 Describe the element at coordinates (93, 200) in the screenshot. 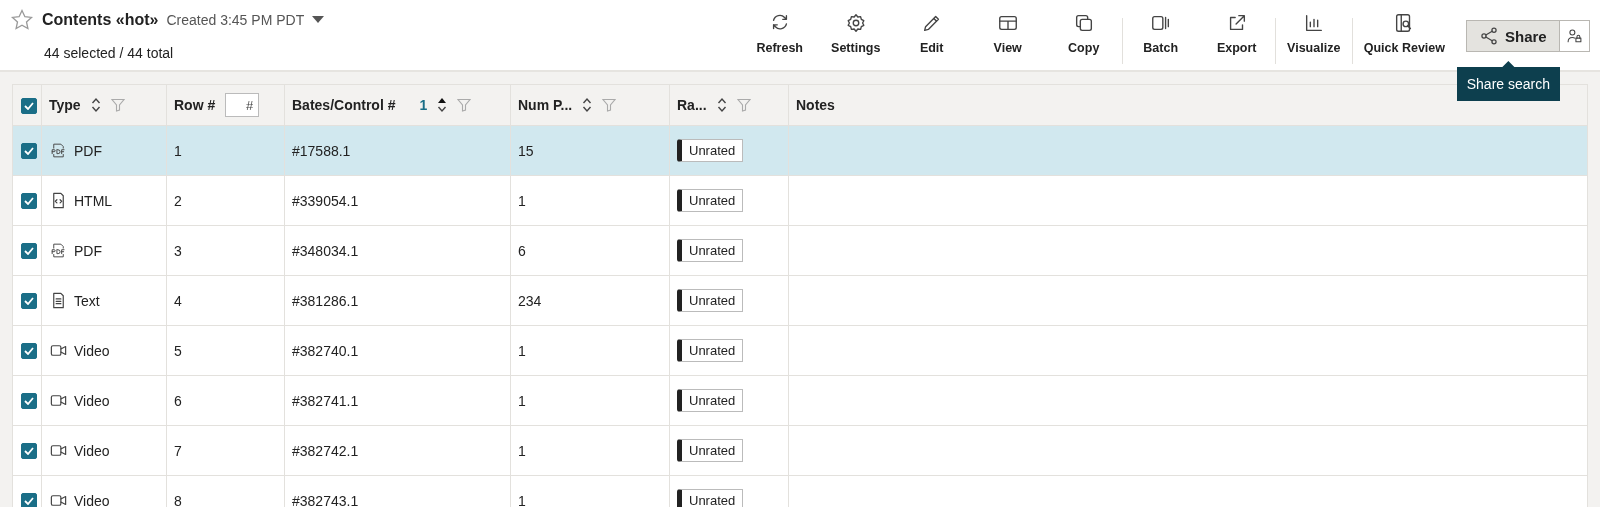

I see `table-cell: HTML` at that location.